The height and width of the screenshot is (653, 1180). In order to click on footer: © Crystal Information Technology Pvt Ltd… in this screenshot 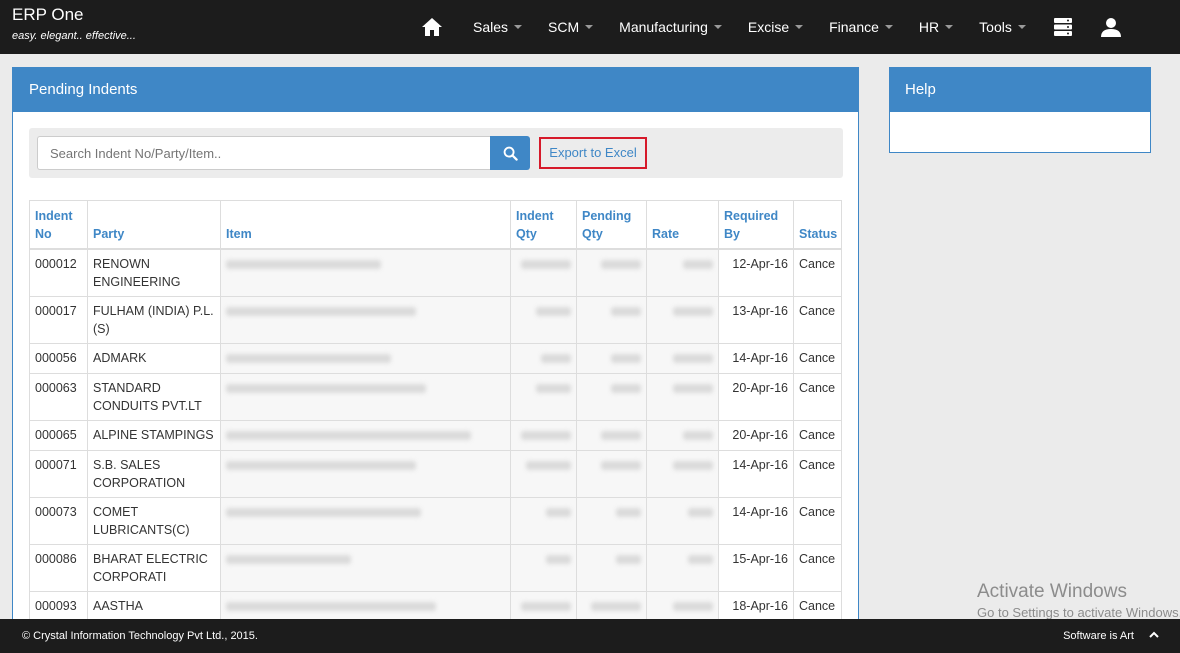, I will do `click(590, 636)`.